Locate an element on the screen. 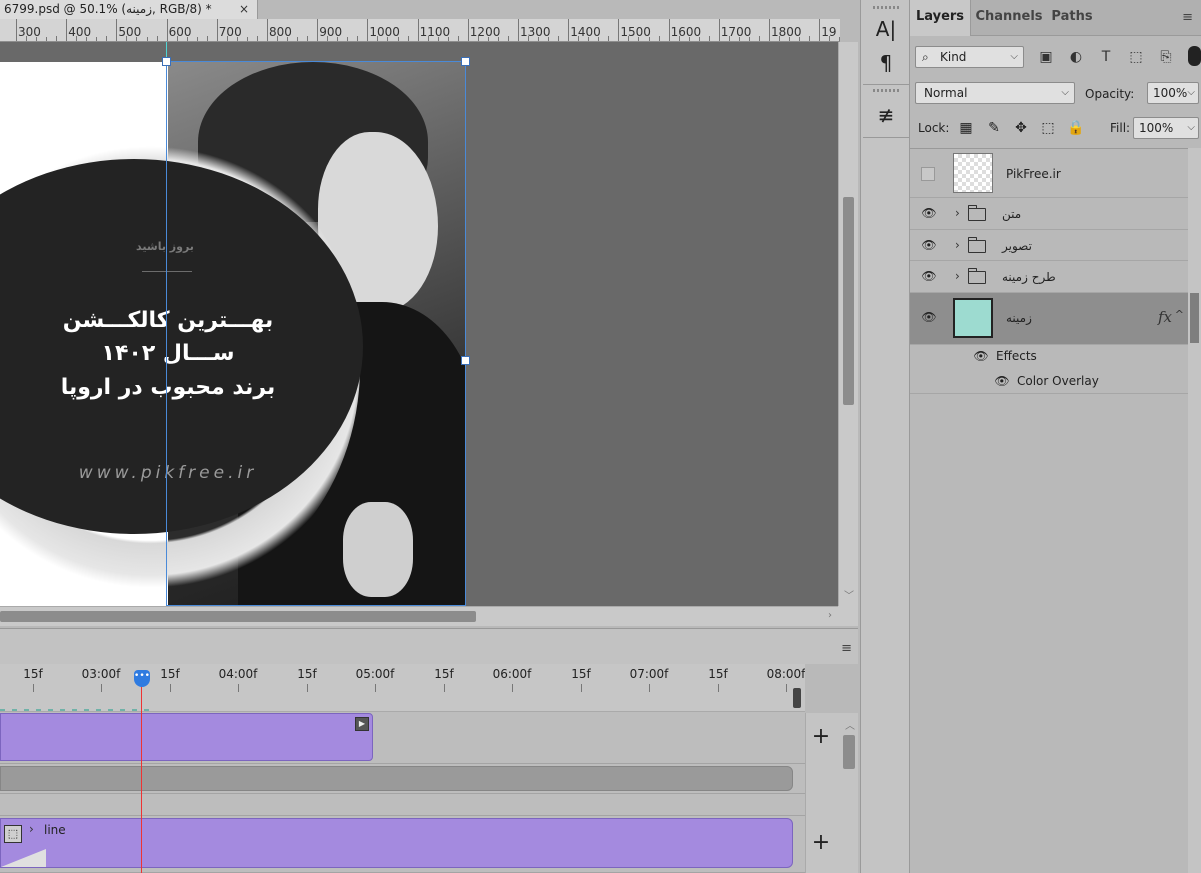  timeline-clip: ▶ is located at coordinates (186, 737).